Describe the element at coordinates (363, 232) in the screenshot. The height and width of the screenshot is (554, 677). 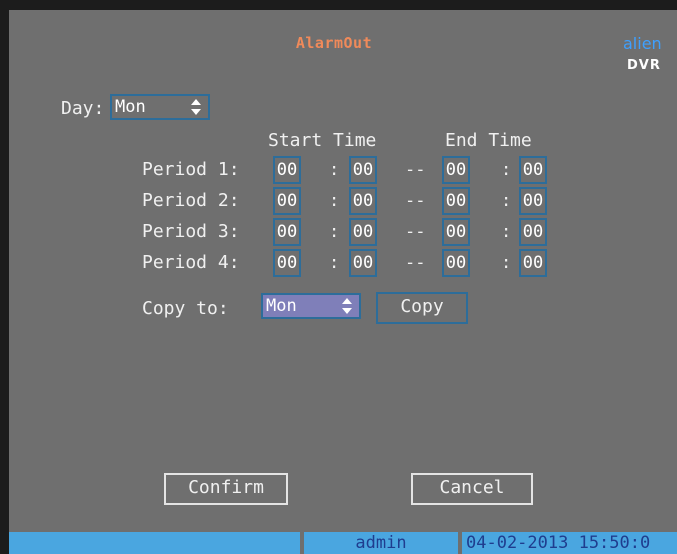
I see `period-3-start-minute: 00` at that location.